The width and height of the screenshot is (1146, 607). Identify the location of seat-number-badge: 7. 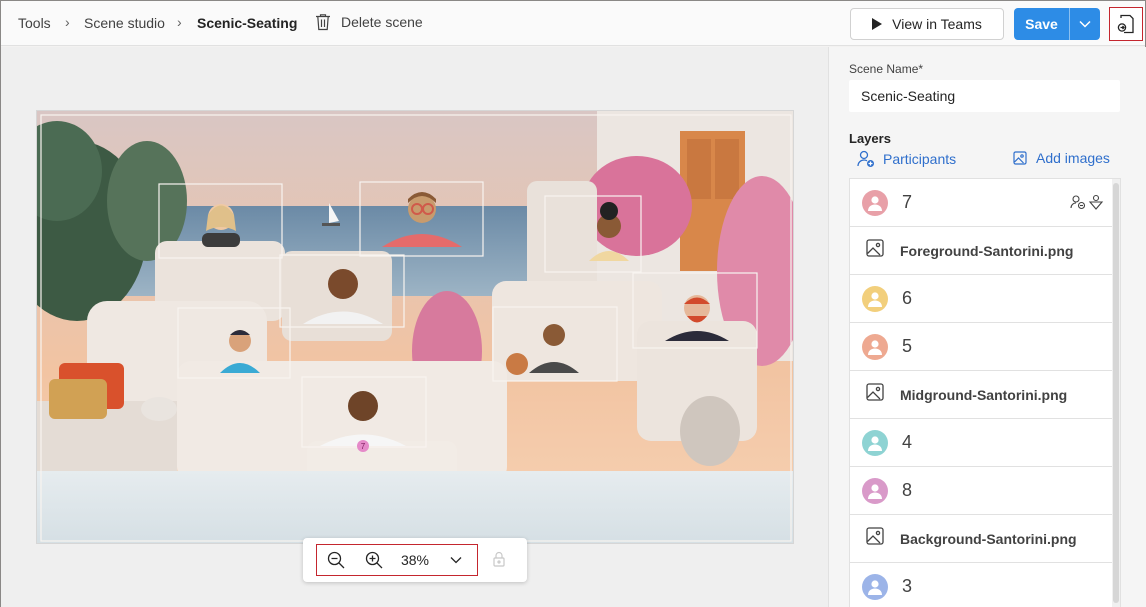
(363, 446).